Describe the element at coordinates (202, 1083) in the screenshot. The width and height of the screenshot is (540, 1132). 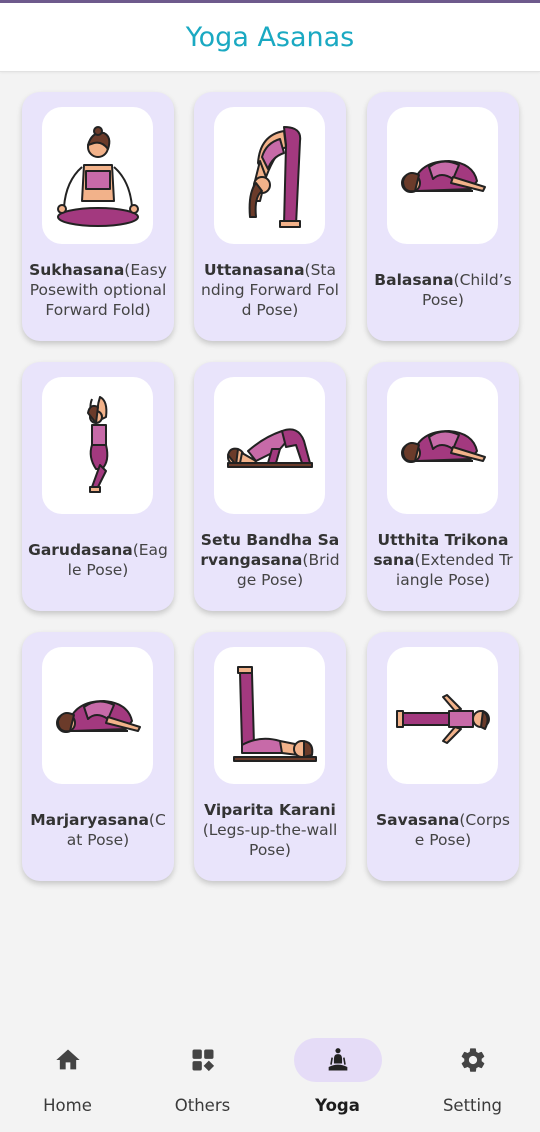
I see `nav-item-others: Others` at that location.